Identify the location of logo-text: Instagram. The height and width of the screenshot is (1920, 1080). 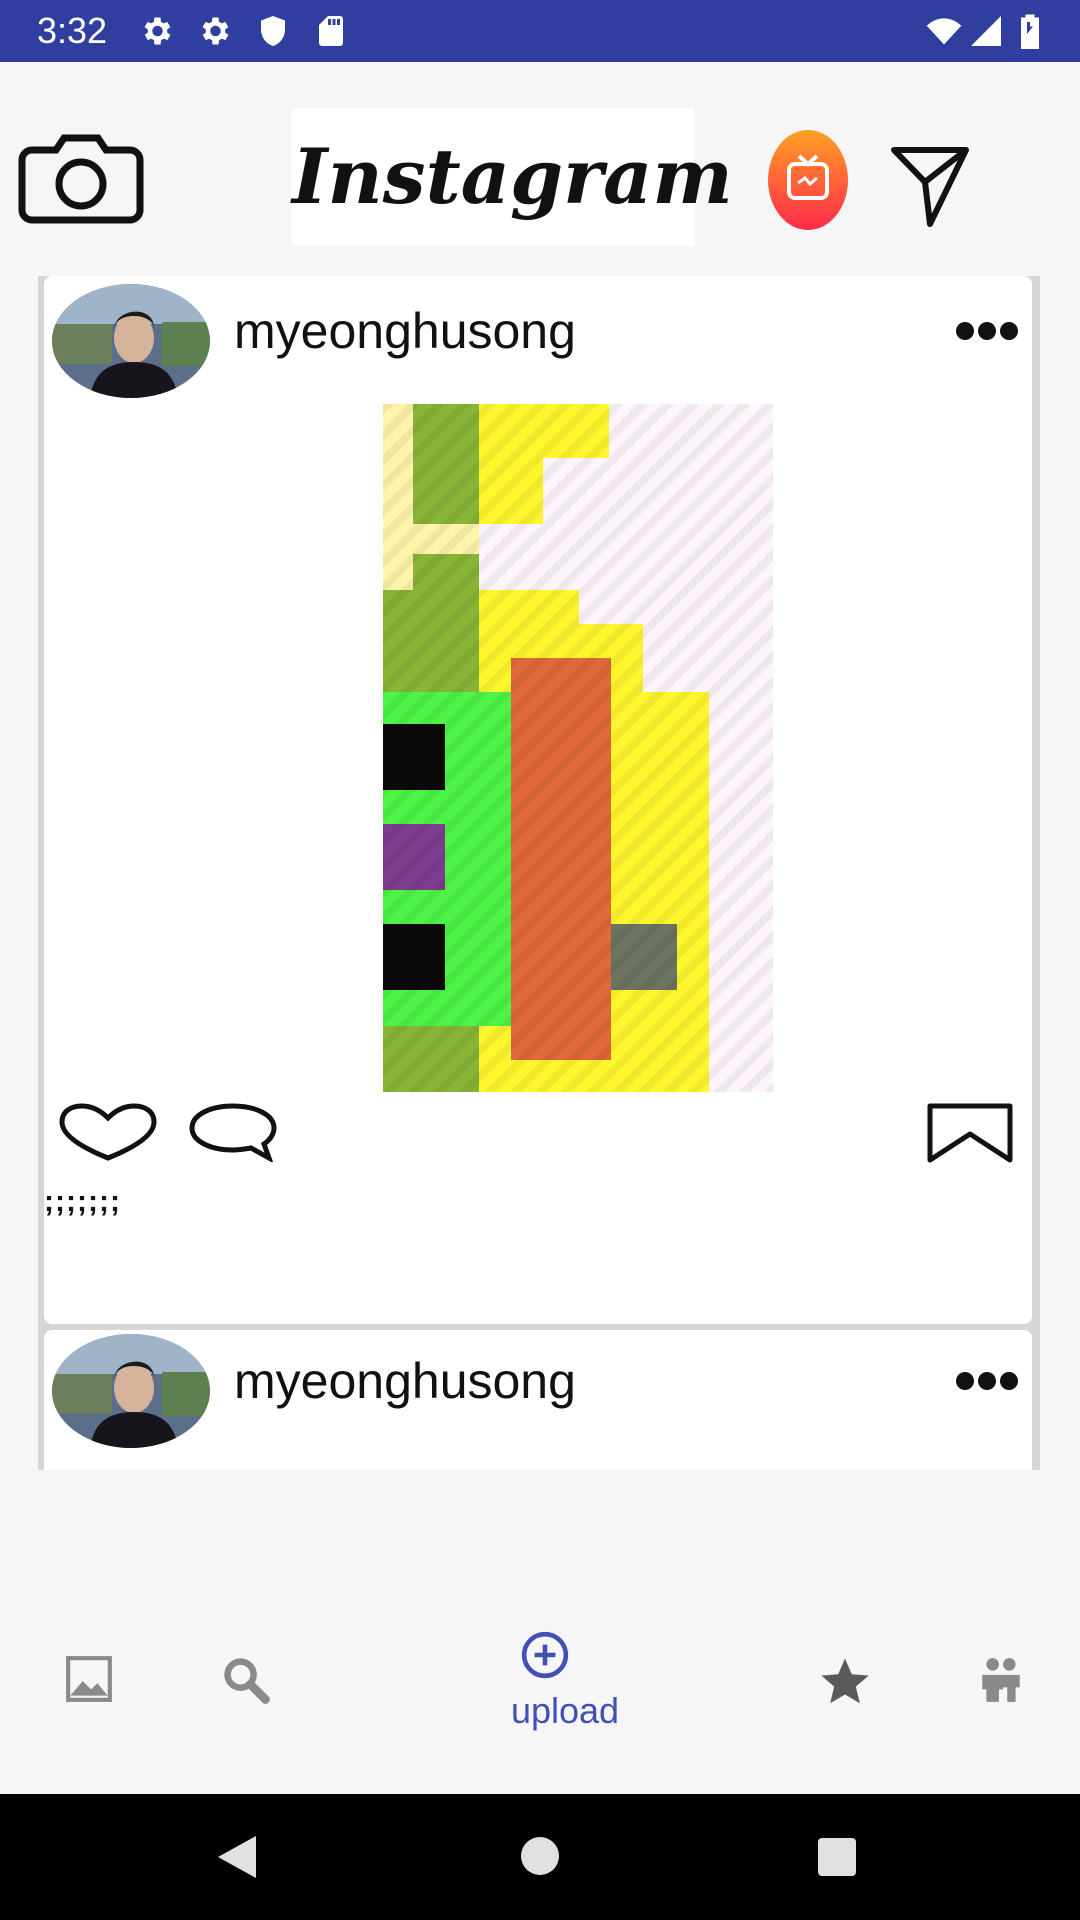
(512, 176).